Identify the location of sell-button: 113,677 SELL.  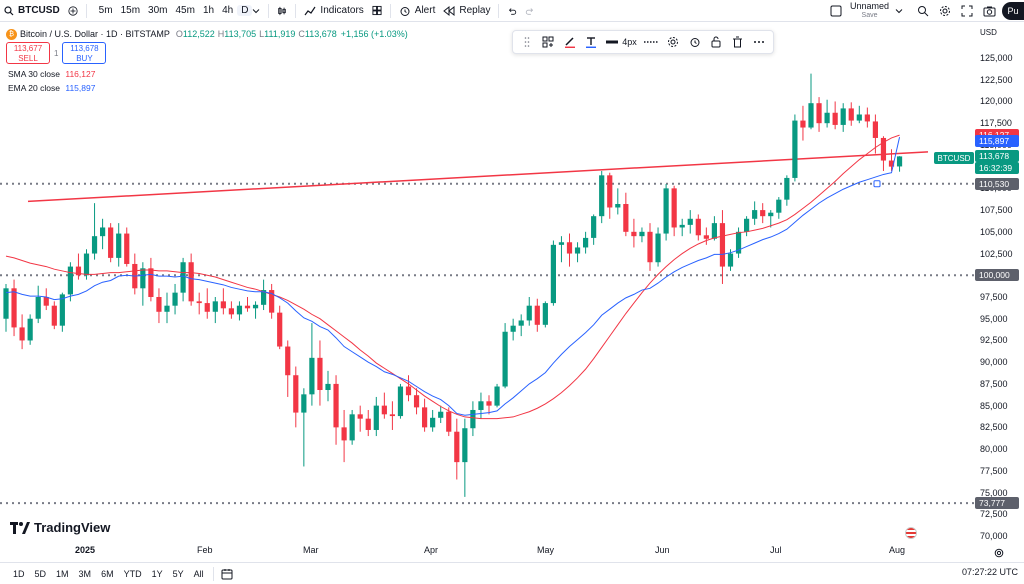
(28, 53).